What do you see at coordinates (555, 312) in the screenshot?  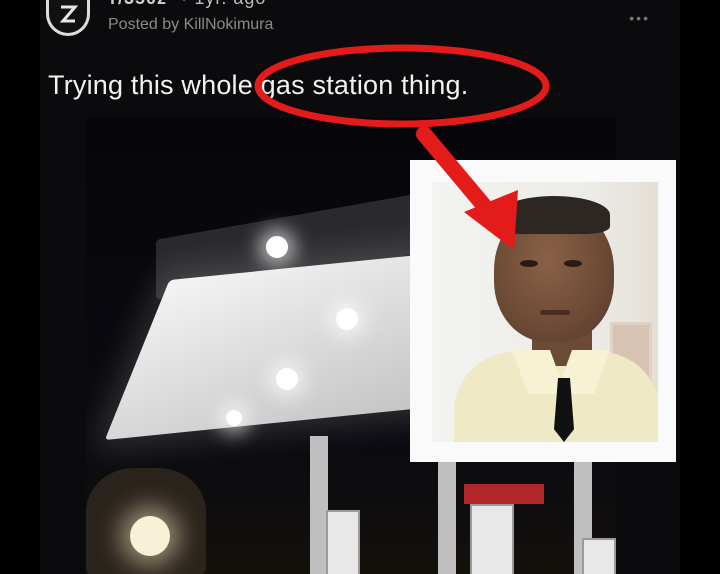 I see `mouth` at bounding box center [555, 312].